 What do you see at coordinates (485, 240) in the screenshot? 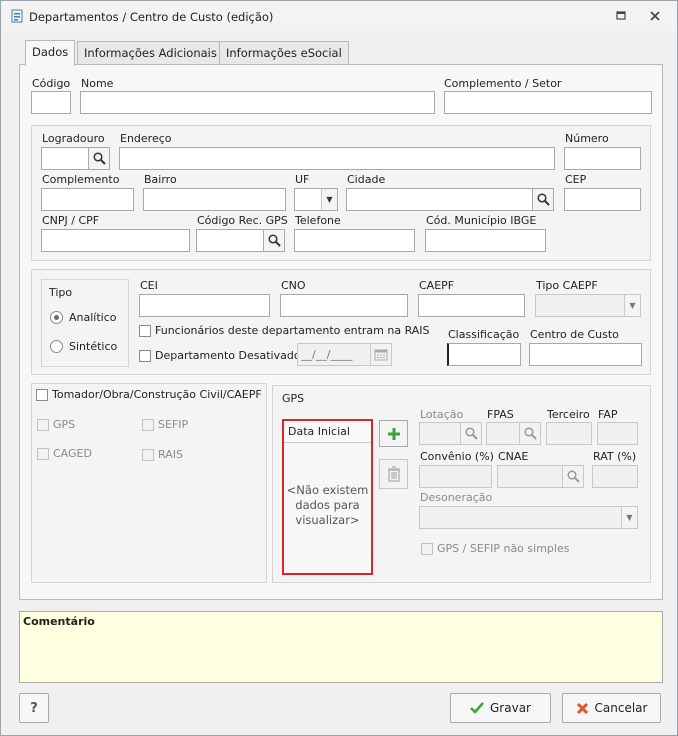
I see `cod-municipio-ibge-input` at bounding box center [485, 240].